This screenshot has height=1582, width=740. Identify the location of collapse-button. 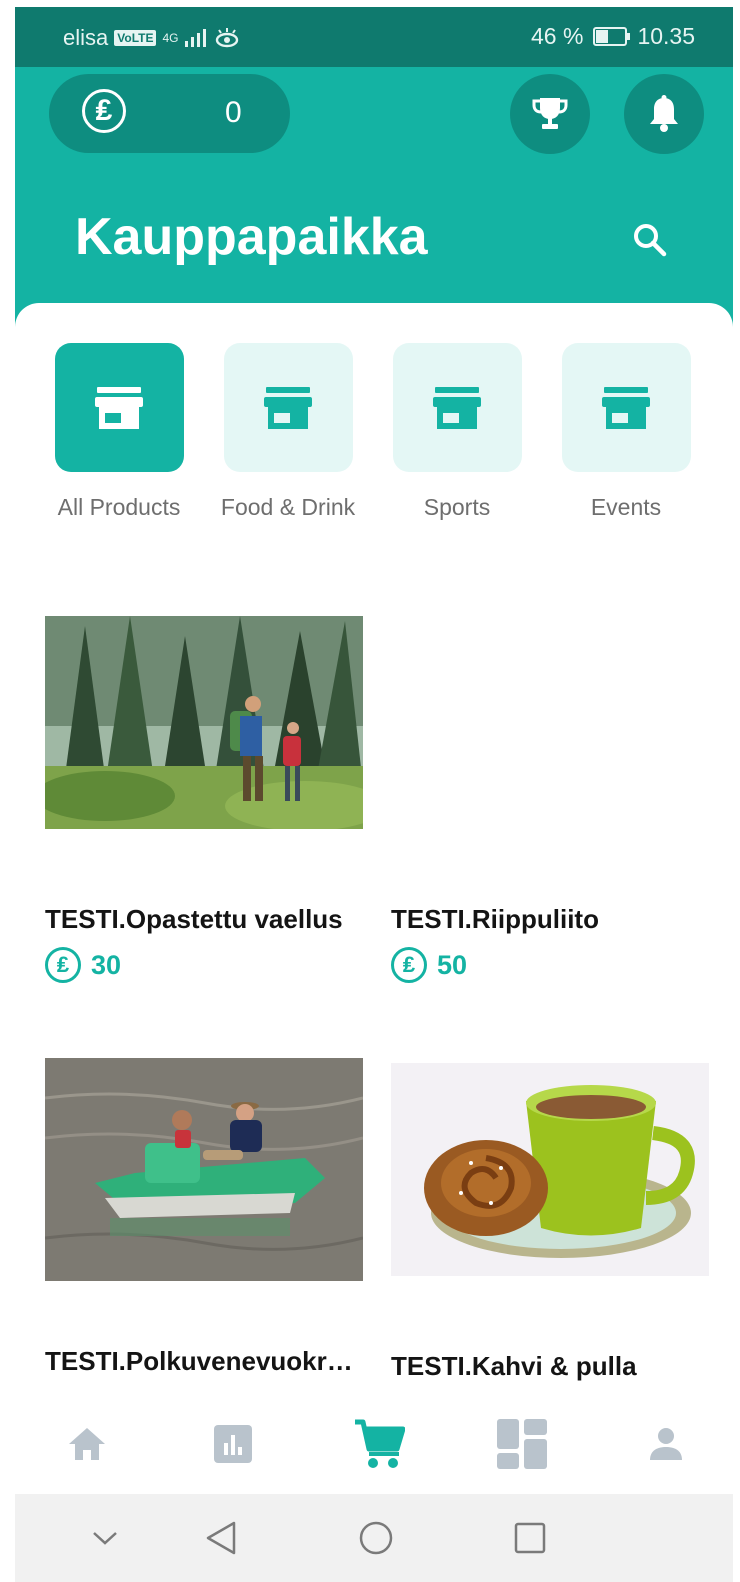
(105, 1538).